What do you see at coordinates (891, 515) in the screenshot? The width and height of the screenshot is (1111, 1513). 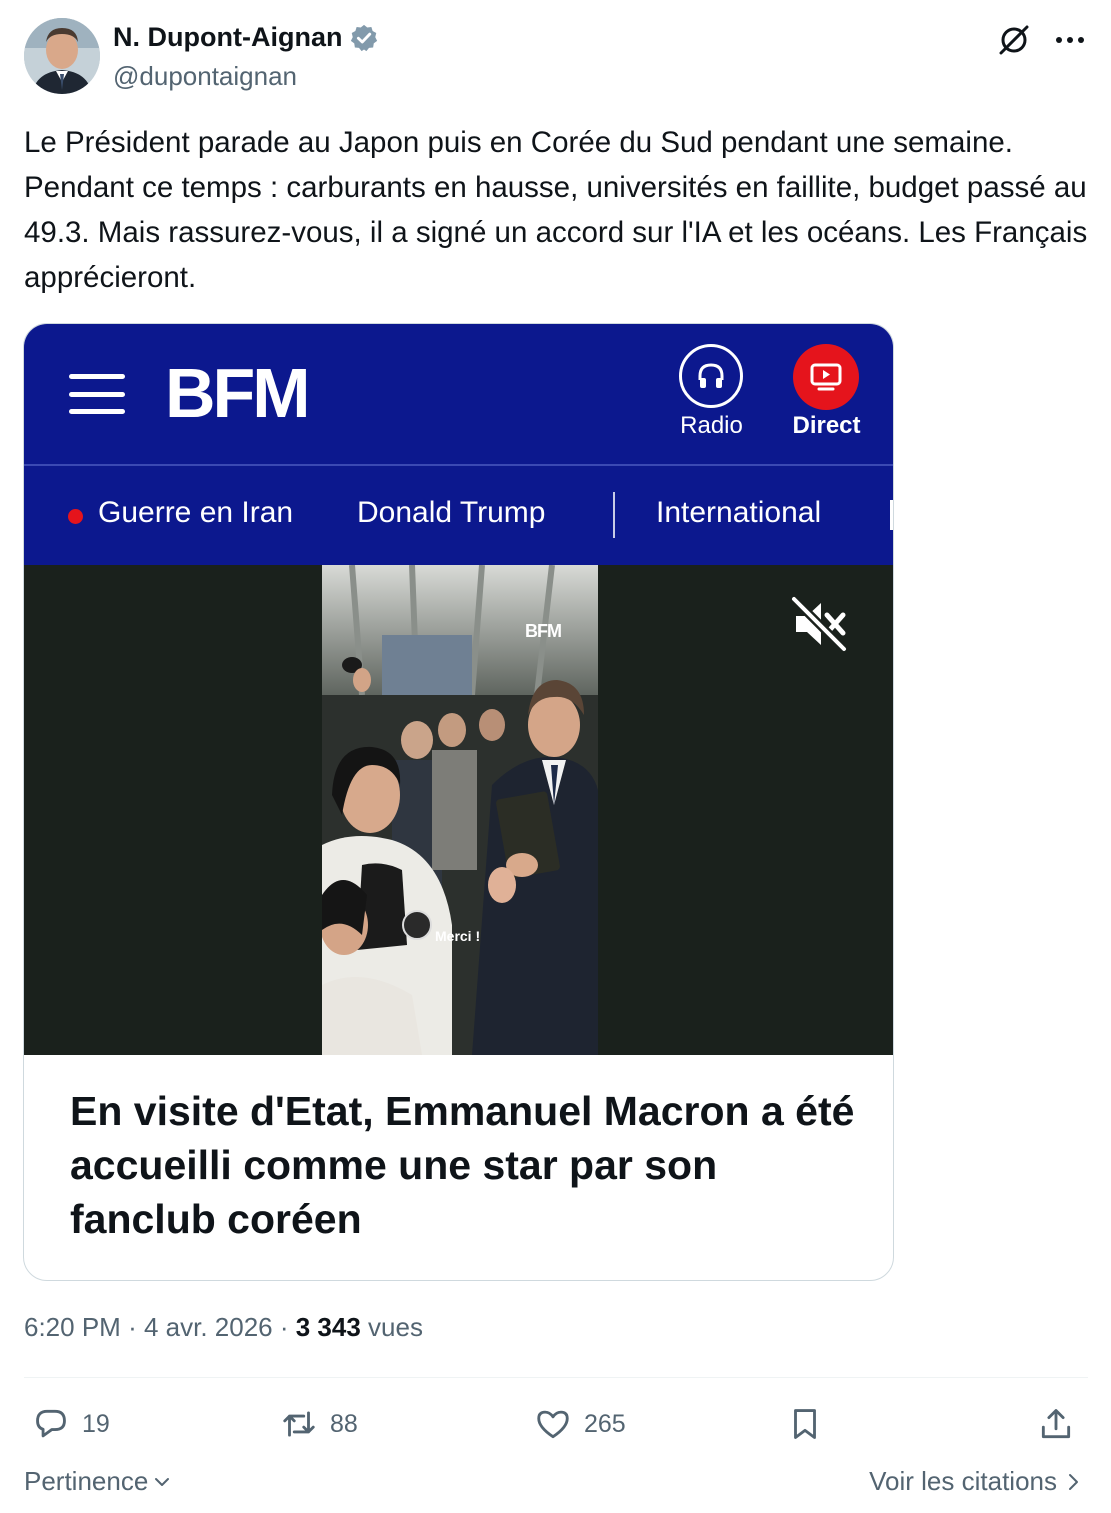 I see `nav-overflow-indicator` at bounding box center [891, 515].